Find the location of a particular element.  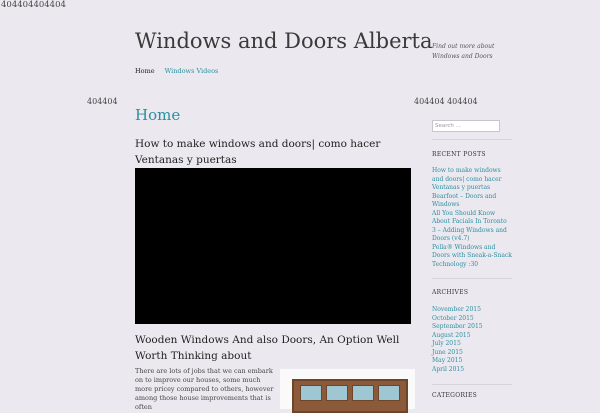

archives-title: ARCHIVES is located at coordinates (450, 292).